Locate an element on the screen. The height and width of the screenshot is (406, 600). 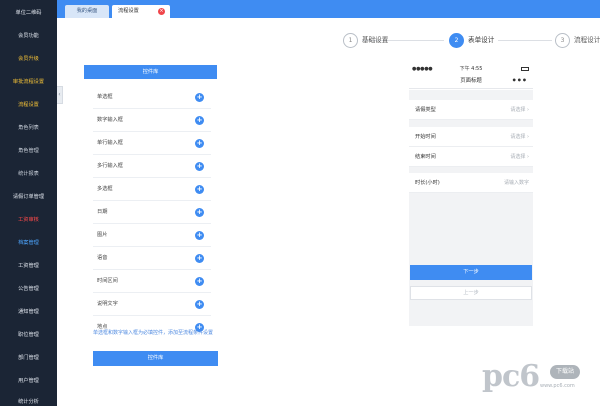
battery-icon is located at coordinates (525, 69).